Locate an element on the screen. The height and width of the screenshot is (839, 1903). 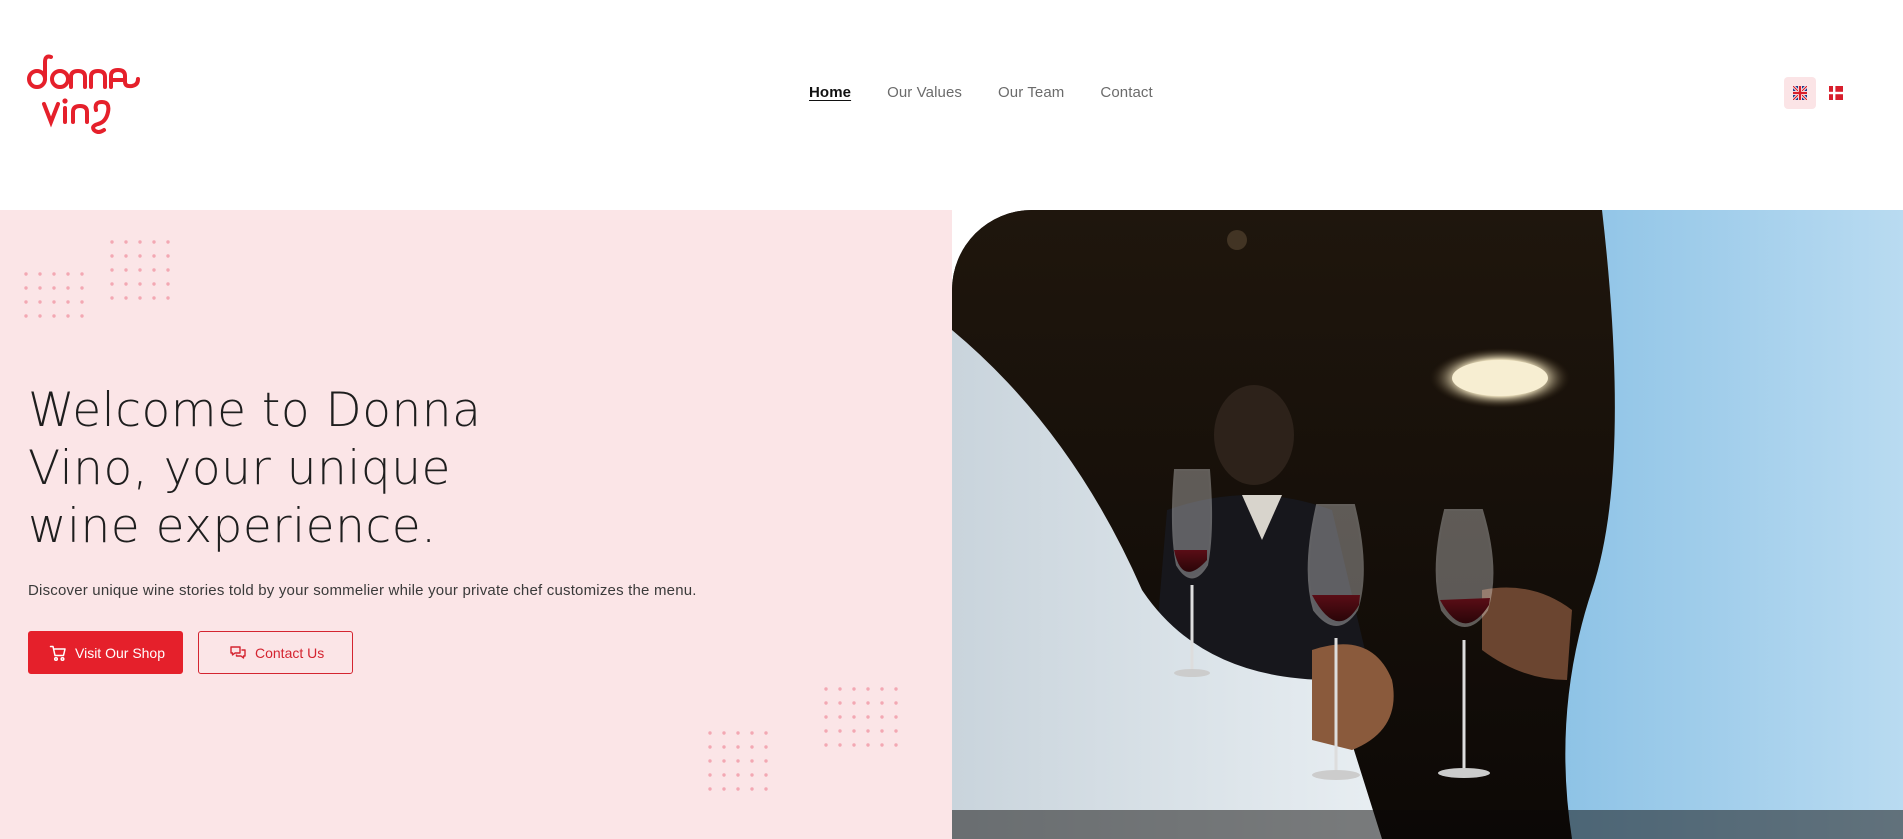
language-danish-button is located at coordinates (1836, 93).